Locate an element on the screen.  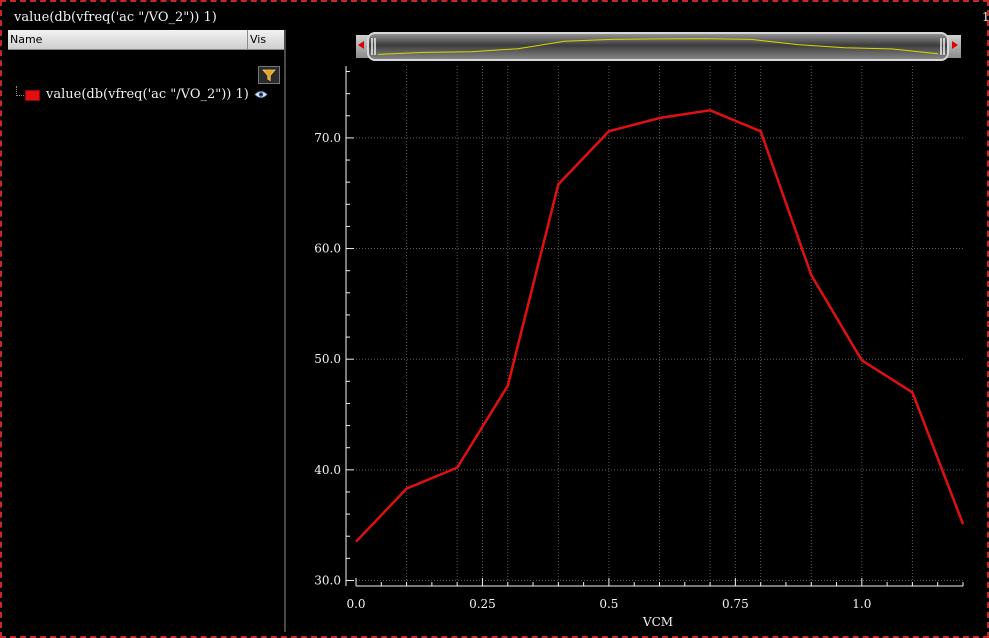
overview-window is located at coordinates (658, 46).